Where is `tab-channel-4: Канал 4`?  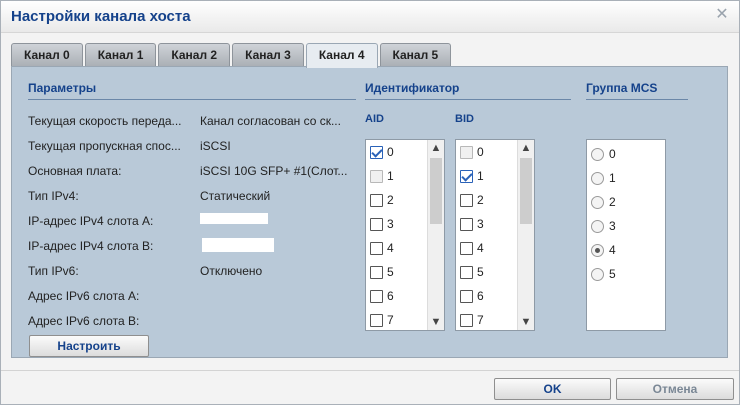 tab-channel-4: Канал 4 is located at coordinates (341, 55).